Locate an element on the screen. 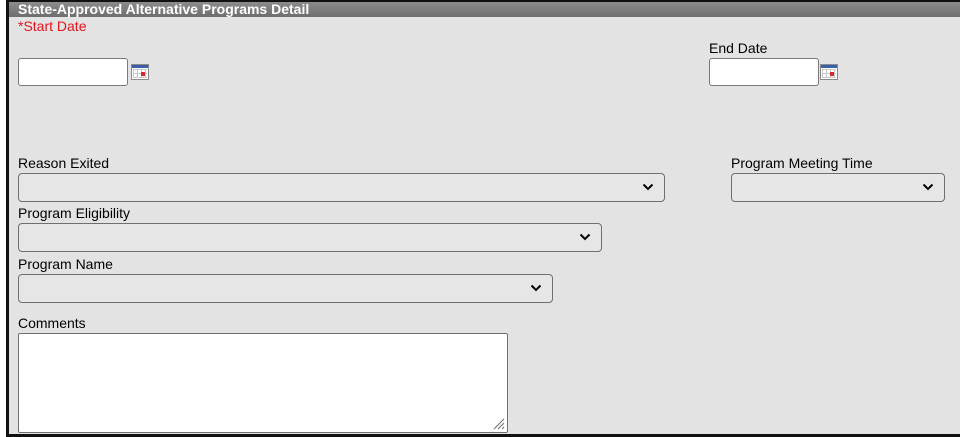 The height and width of the screenshot is (437, 960). program-meeting-time-select is located at coordinates (838, 187).